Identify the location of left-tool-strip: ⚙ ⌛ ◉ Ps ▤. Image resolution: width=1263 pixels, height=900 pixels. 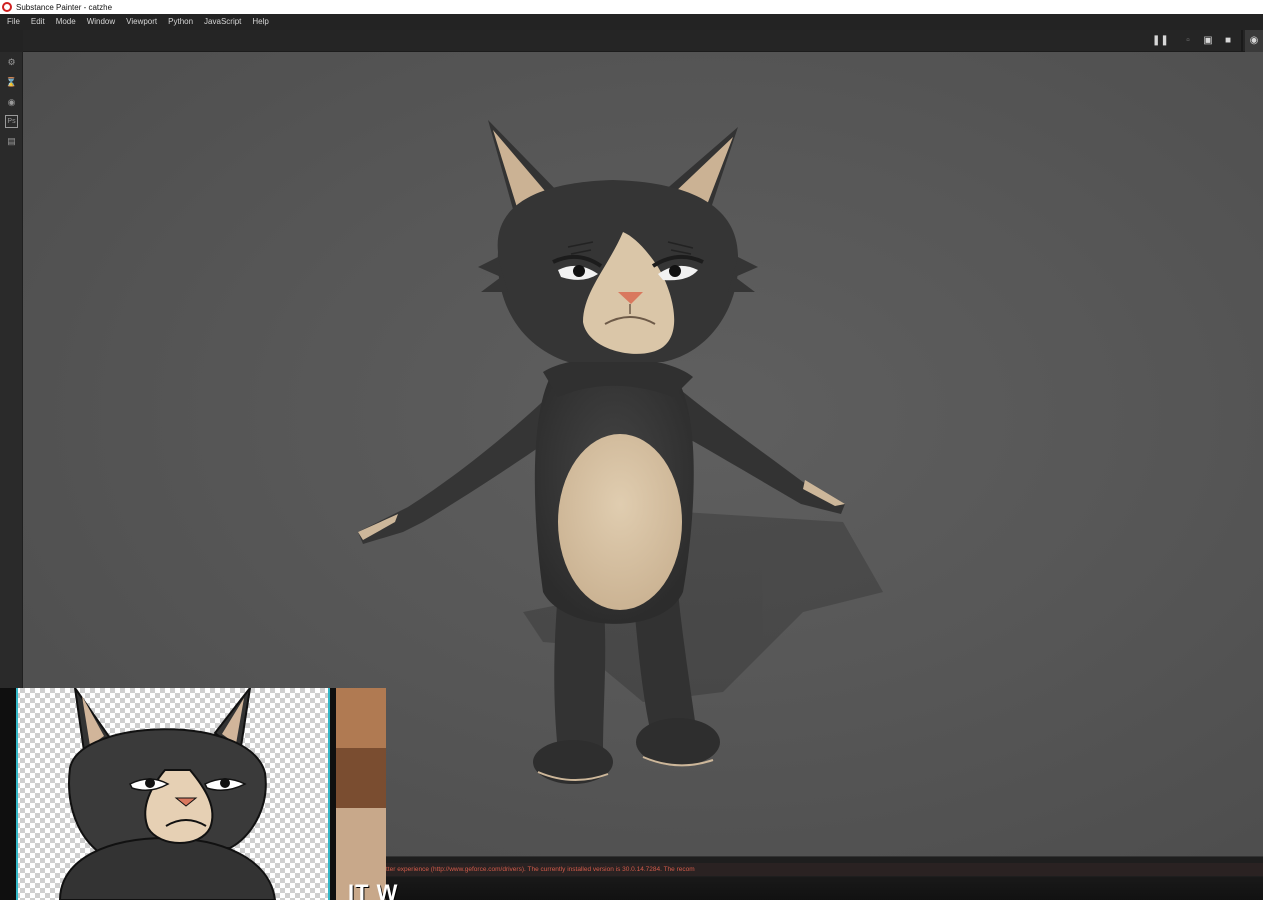
(11, 370).